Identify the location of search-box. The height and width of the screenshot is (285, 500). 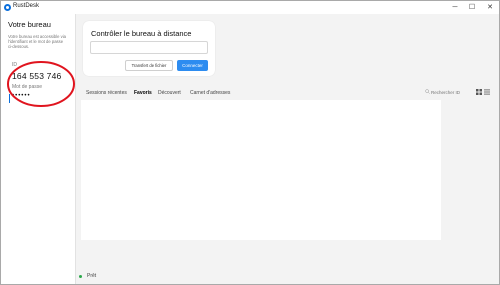
(448, 92).